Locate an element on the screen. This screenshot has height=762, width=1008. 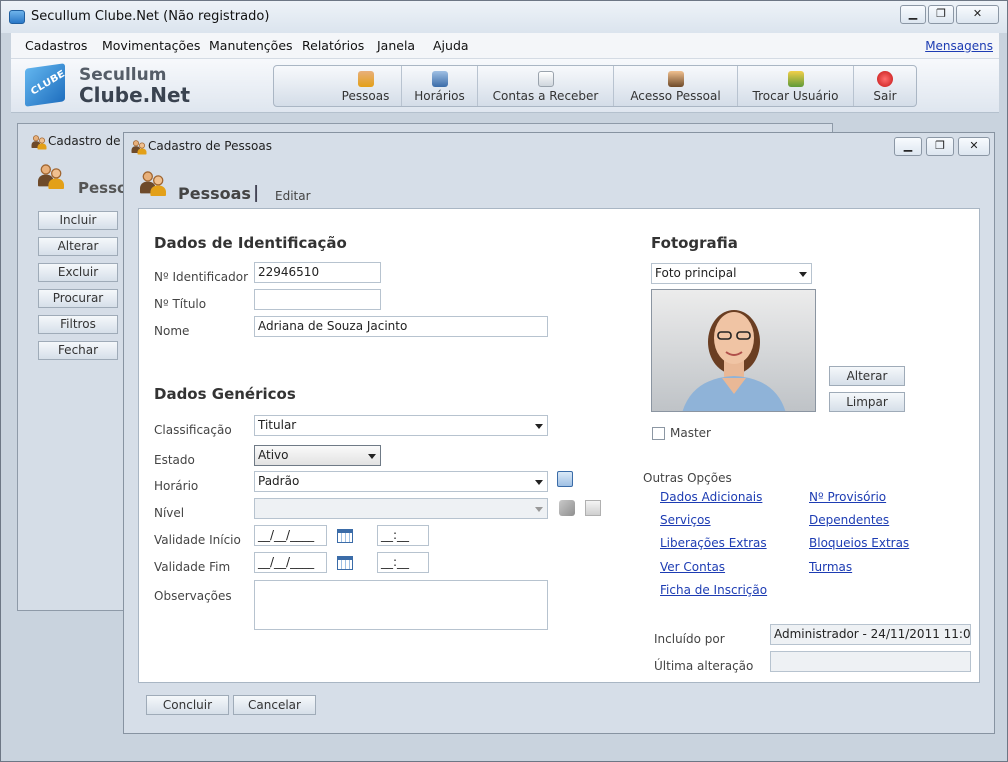
alterar-list-button: Alterar is located at coordinates (78, 246).